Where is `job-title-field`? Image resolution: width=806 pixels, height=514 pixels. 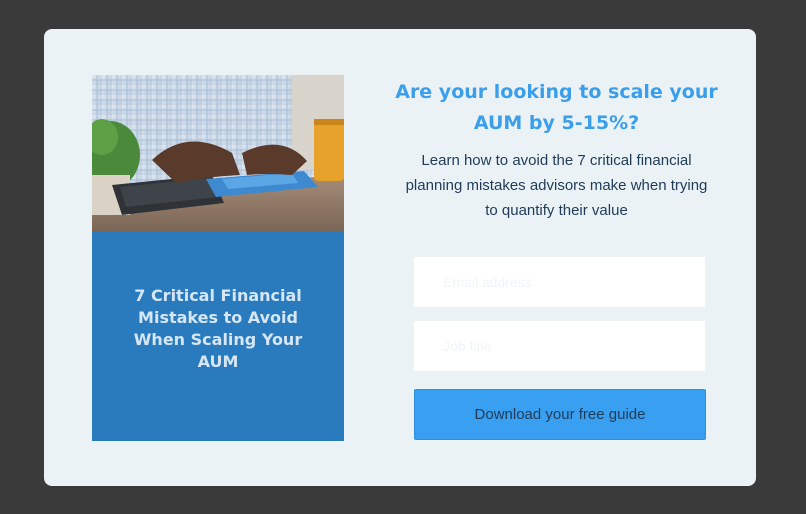
job-title-field is located at coordinates (559, 346).